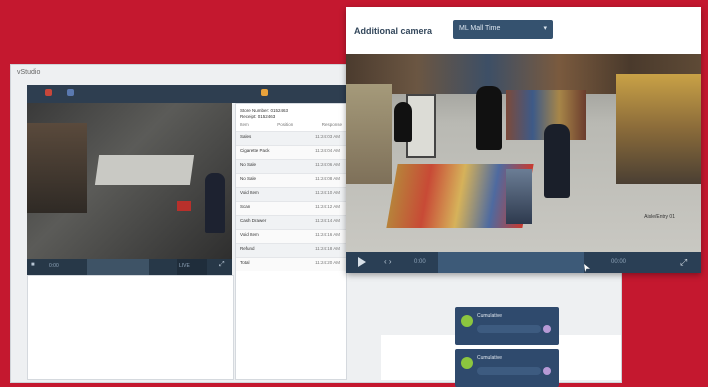  I want to click on mouse-cursor-icon, so click(587, 268).